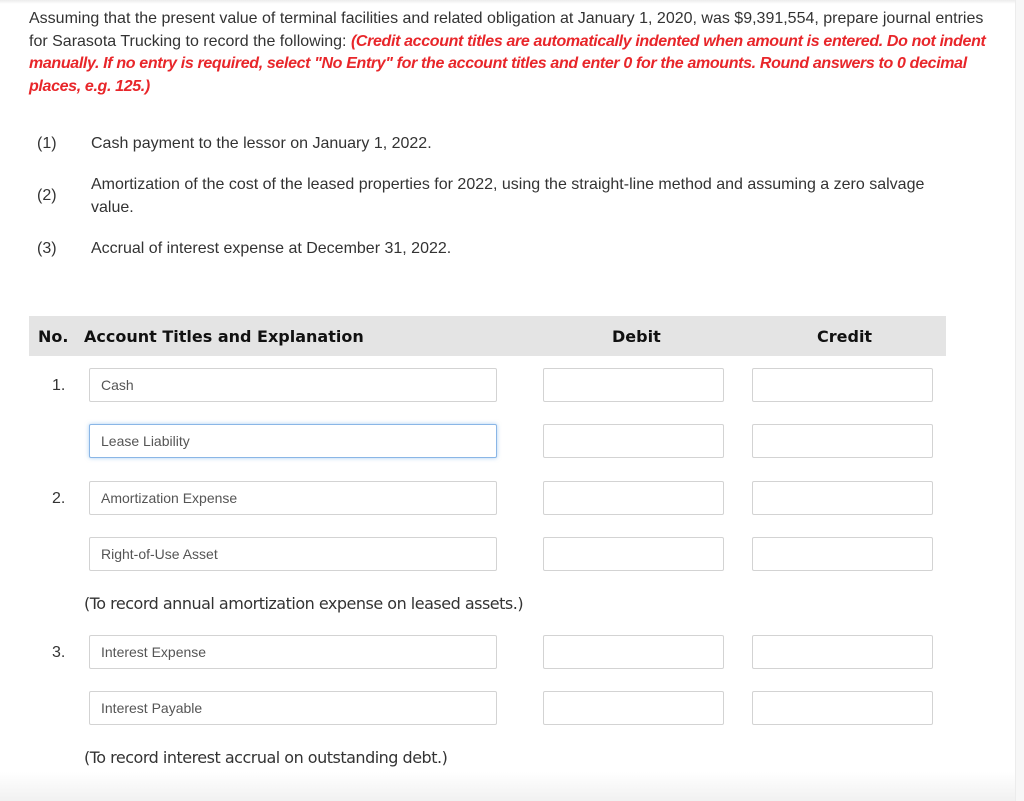  What do you see at coordinates (512, 2) in the screenshot?
I see `top-shadow` at bounding box center [512, 2].